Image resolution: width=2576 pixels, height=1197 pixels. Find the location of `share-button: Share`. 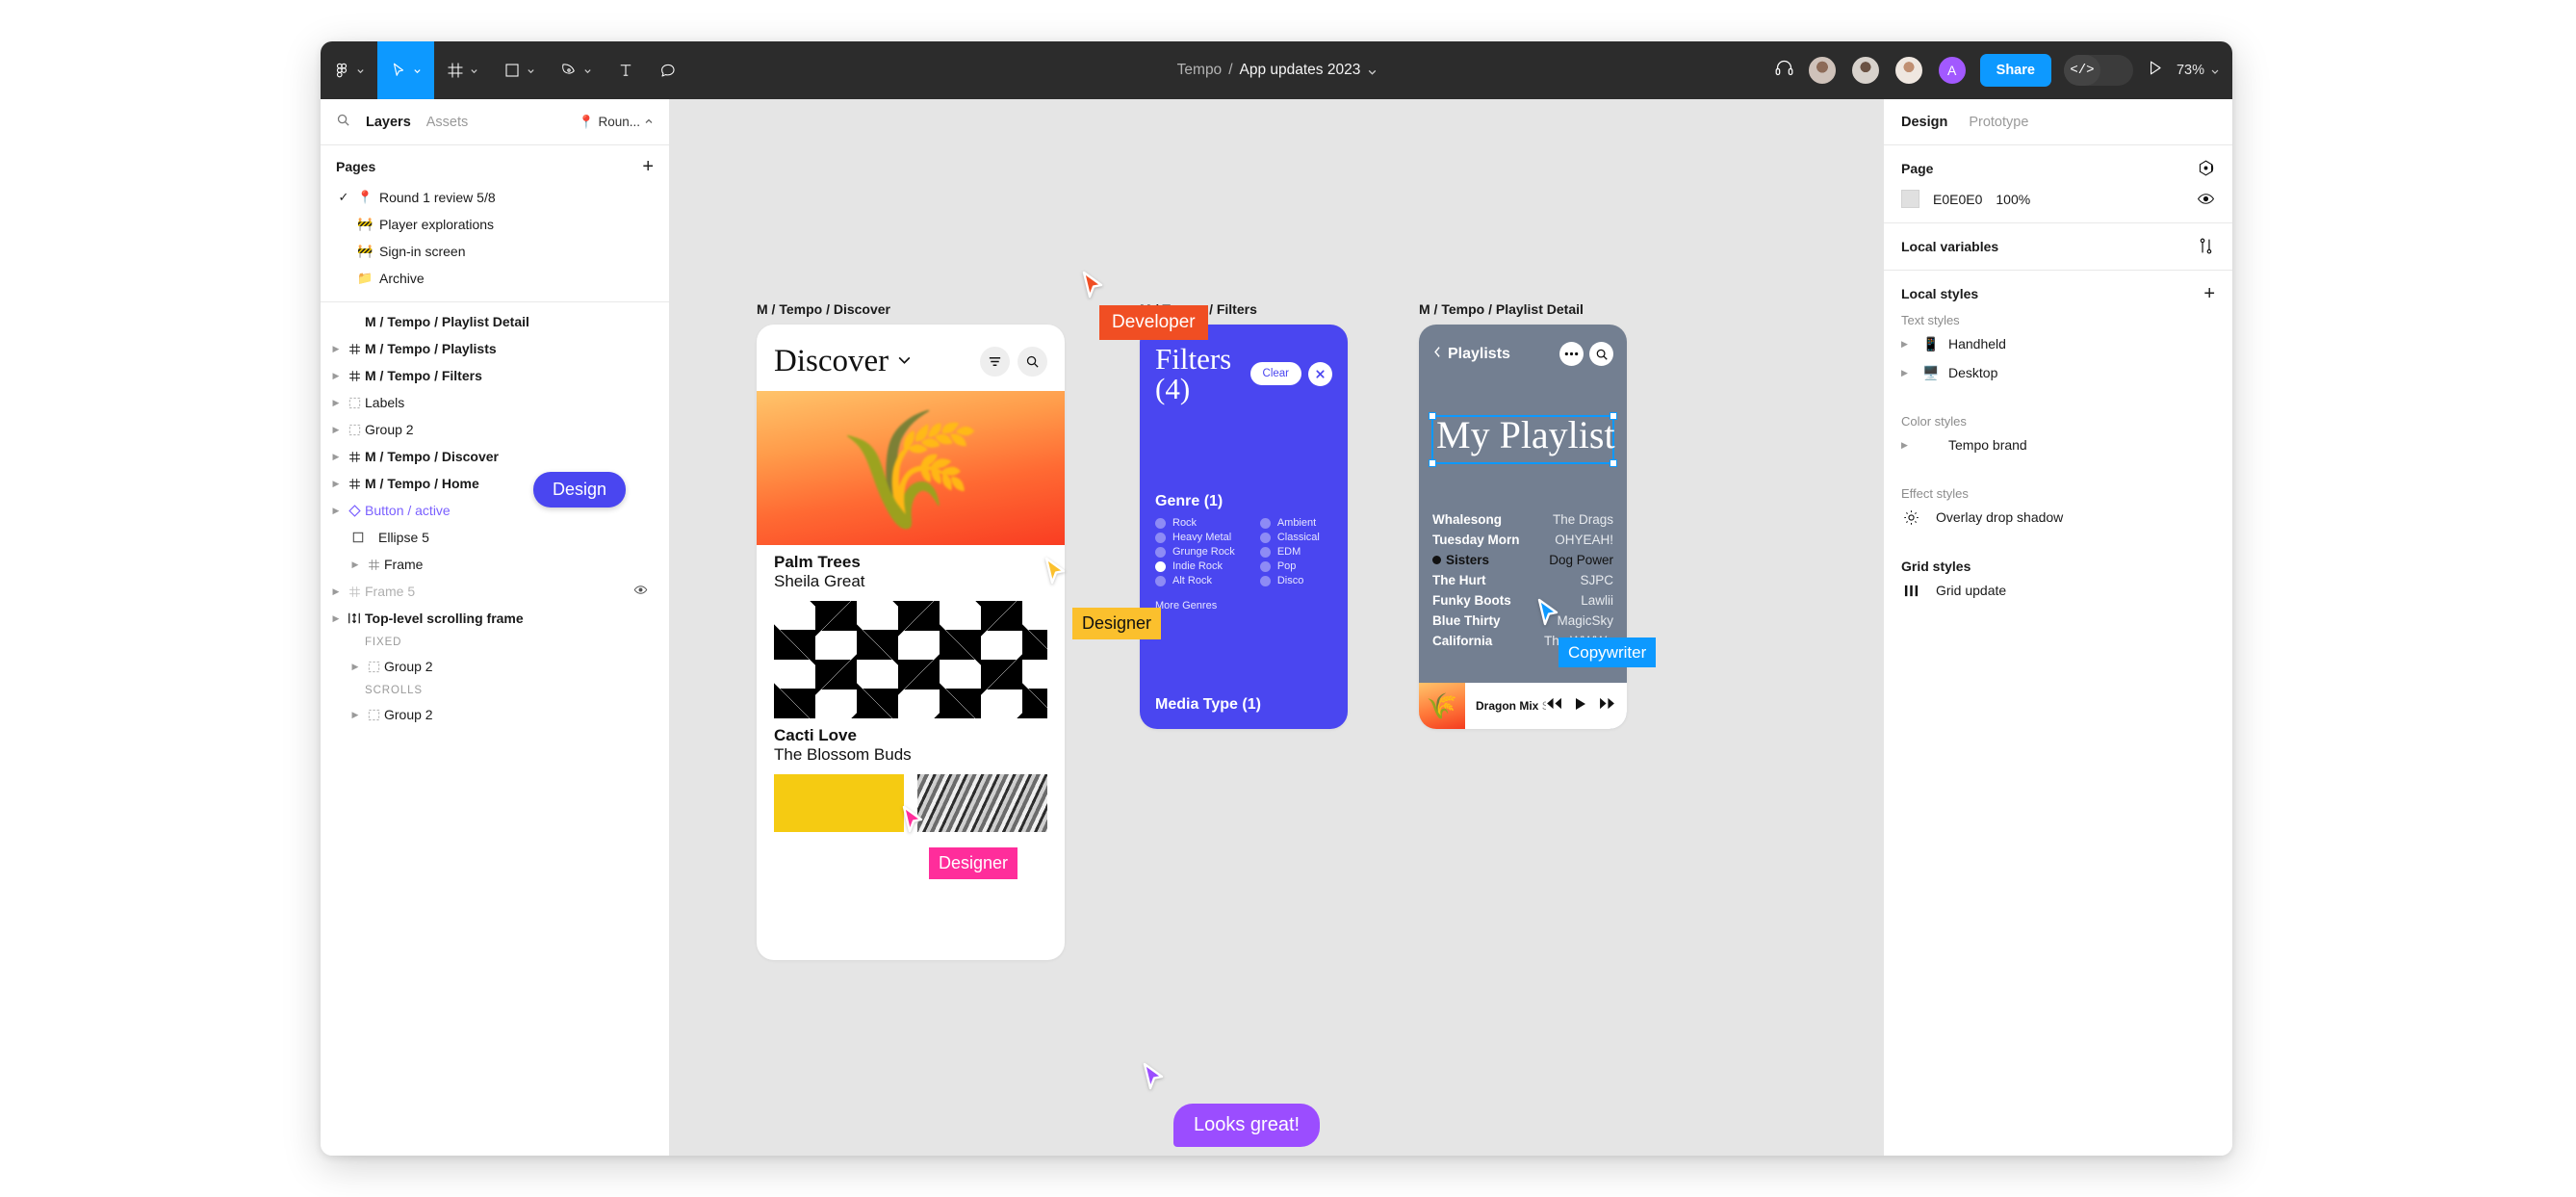

share-button: Share is located at coordinates (2015, 71).